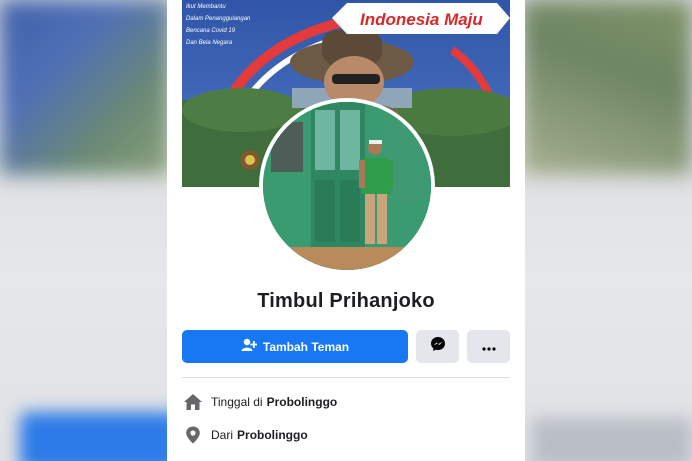 The width and height of the screenshot is (692, 461). I want to click on add-friend-label: Tambah Teman, so click(306, 346).